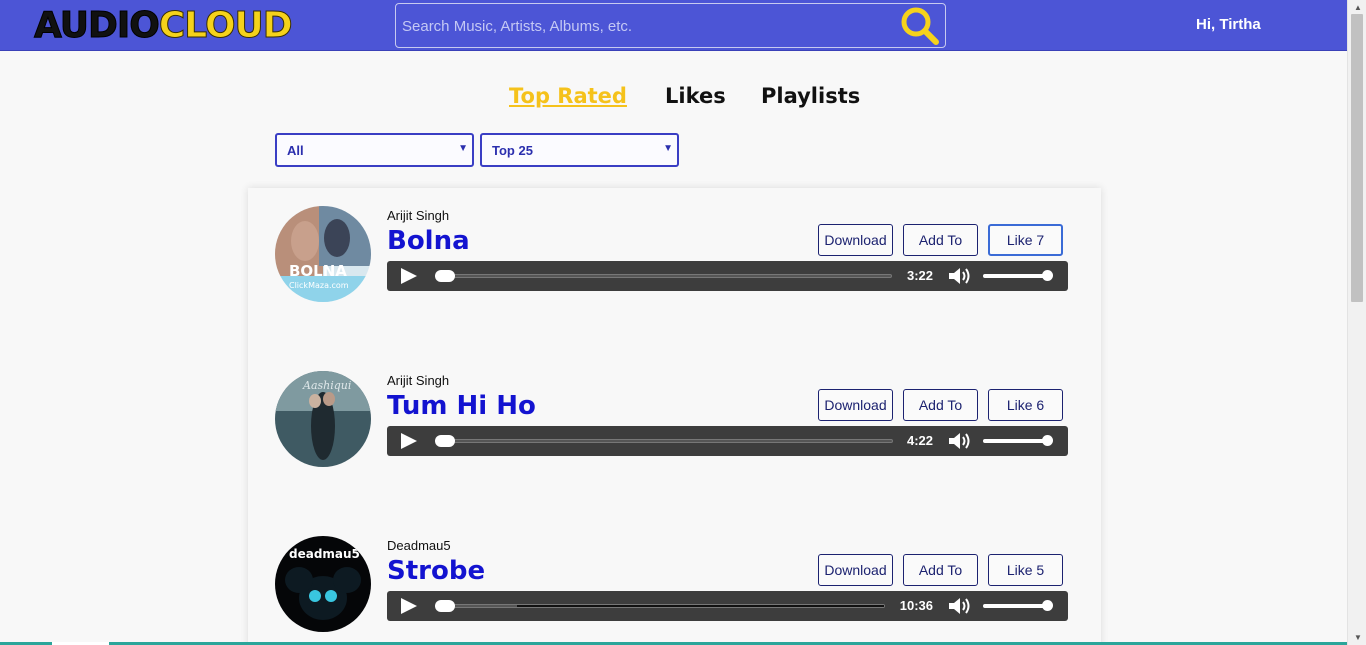  I want to click on album-cover: deadmau5, so click(323, 584).